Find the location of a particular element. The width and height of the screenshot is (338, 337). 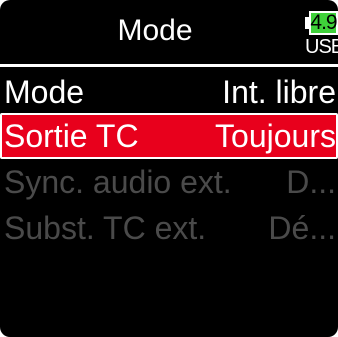

menu-item-label: Sync. audio ext. is located at coordinates (118, 182).